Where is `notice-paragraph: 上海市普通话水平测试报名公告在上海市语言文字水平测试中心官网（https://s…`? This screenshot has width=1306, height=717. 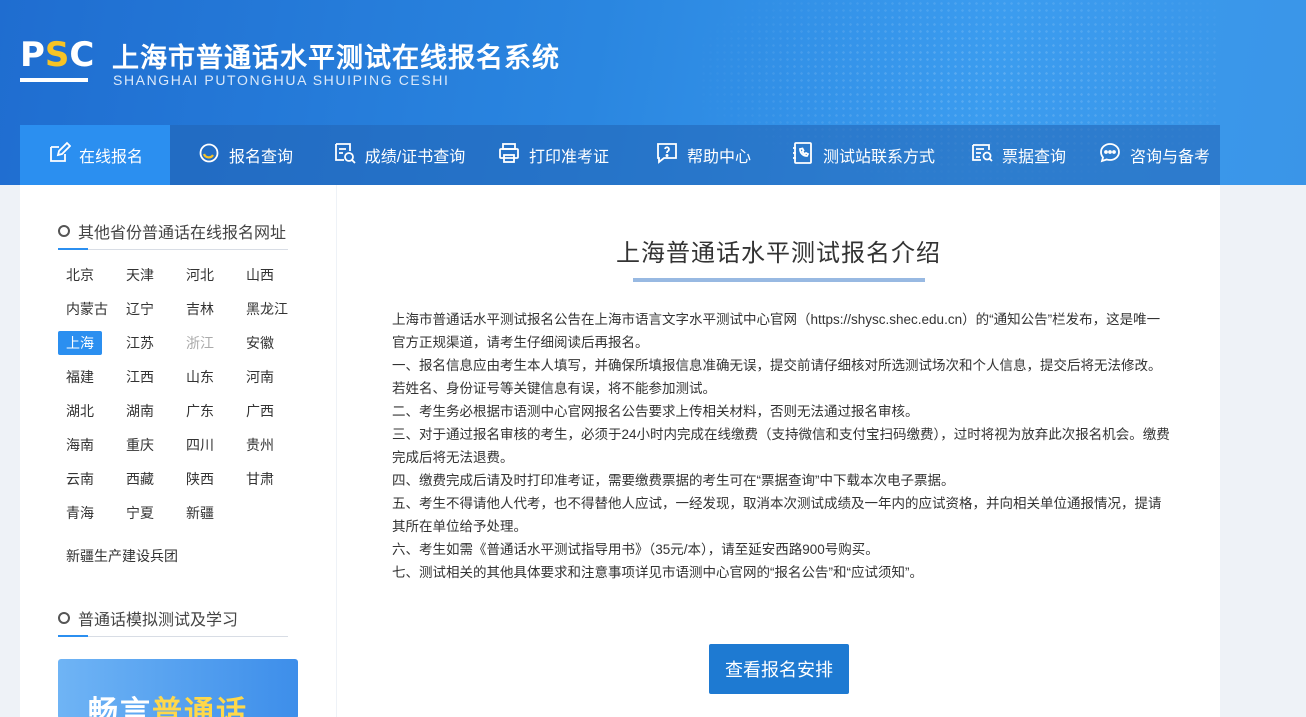
notice-paragraph: 上海市普通话水平测试报名公告在上海市语言文字水平测试中心官网（https://s… is located at coordinates (776, 331).